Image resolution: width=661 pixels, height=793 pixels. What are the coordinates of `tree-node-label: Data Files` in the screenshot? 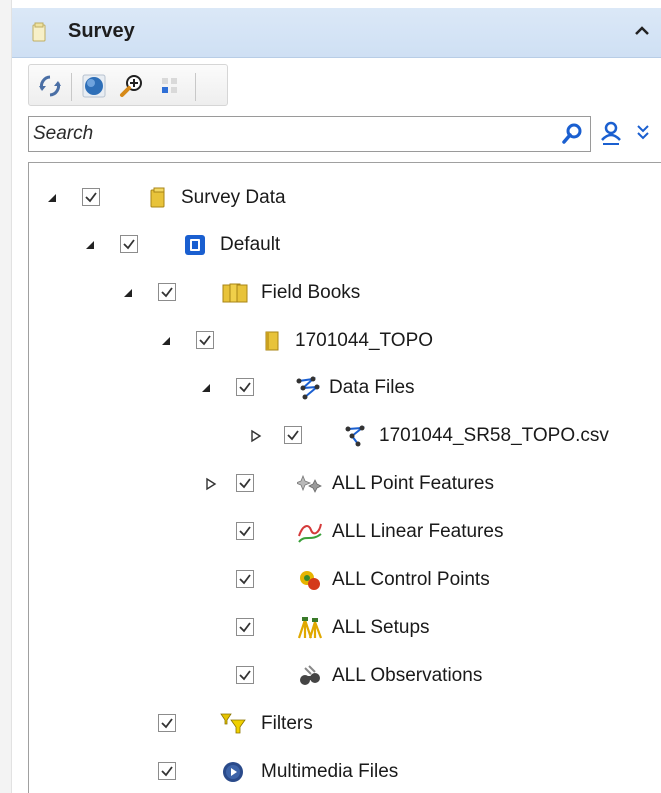 It's located at (372, 387).